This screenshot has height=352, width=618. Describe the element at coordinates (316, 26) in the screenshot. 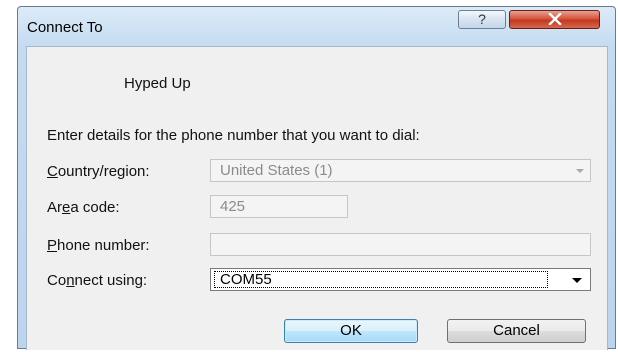

I see `title-bar: Connect To ?` at that location.